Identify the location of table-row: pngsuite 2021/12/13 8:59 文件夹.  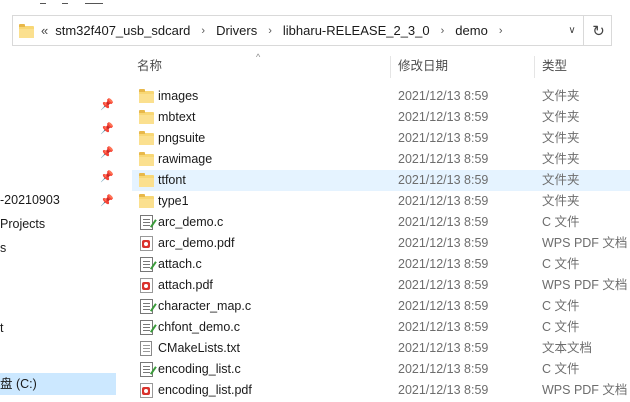
(381, 138).